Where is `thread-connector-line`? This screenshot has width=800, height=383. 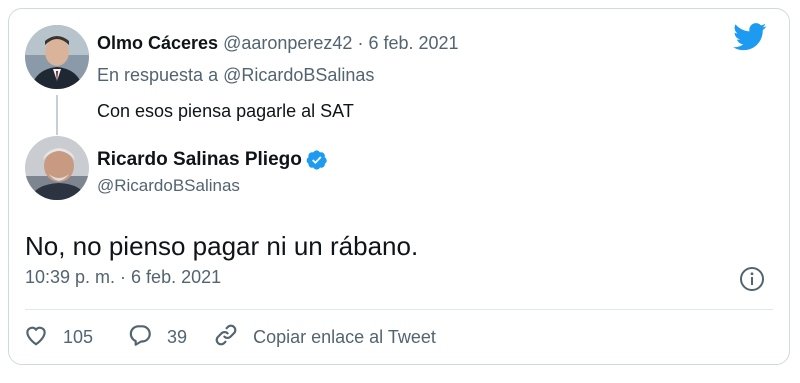
thread-connector-line is located at coordinates (57, 115).